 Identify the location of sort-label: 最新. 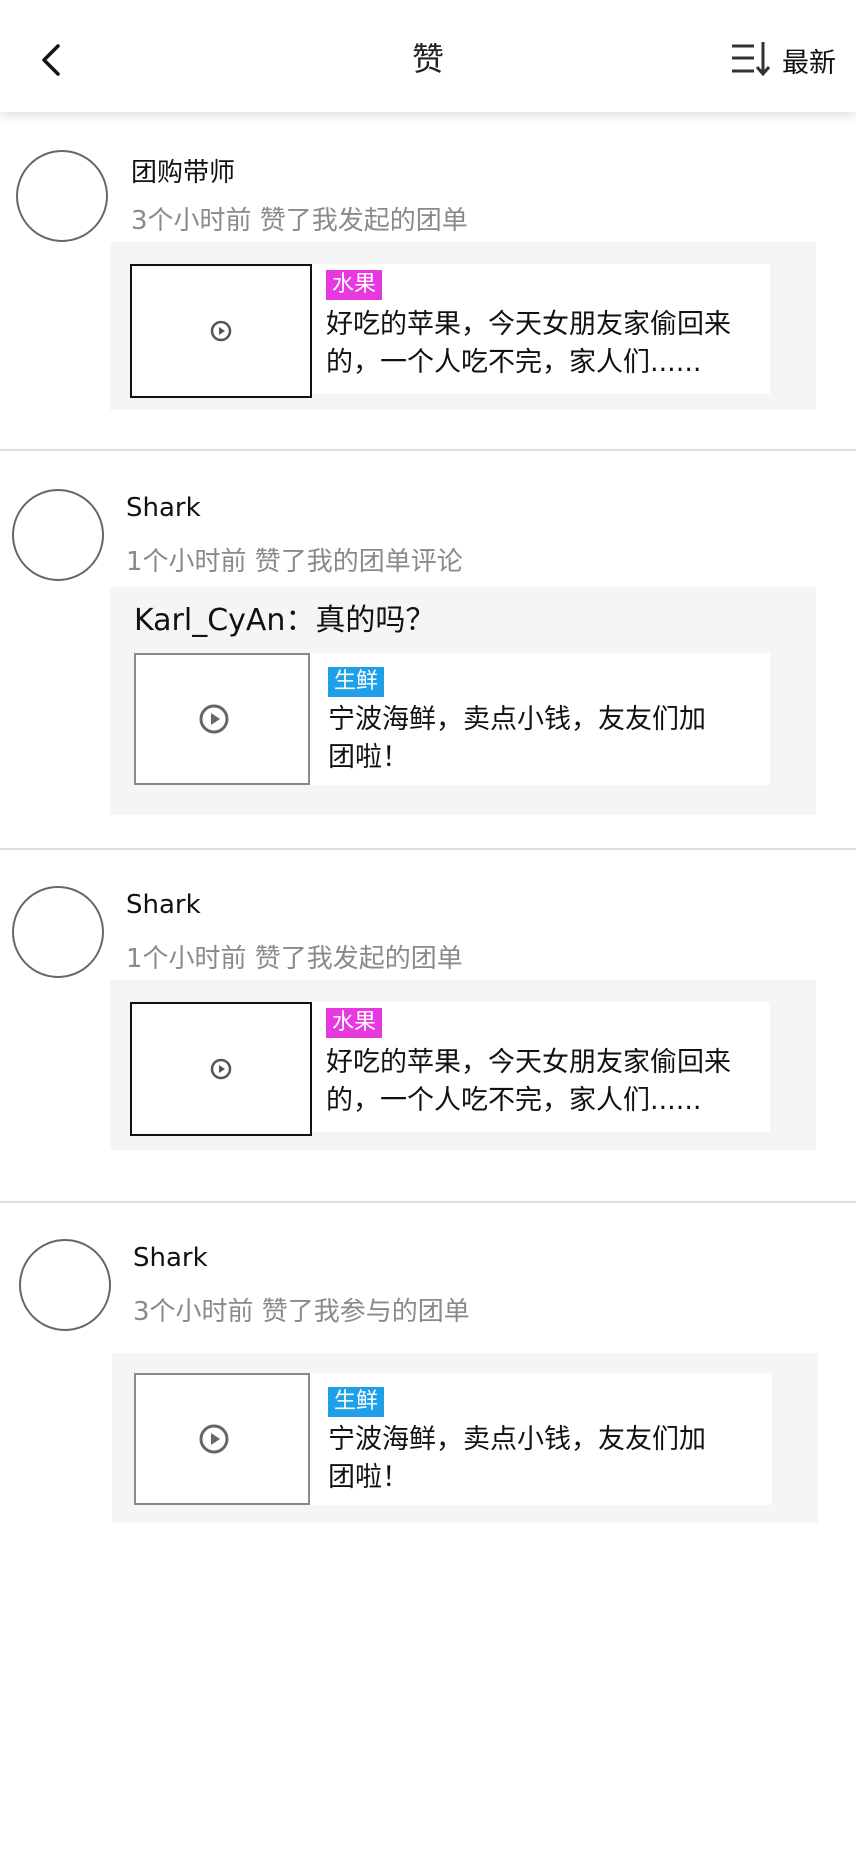
(809, 63).